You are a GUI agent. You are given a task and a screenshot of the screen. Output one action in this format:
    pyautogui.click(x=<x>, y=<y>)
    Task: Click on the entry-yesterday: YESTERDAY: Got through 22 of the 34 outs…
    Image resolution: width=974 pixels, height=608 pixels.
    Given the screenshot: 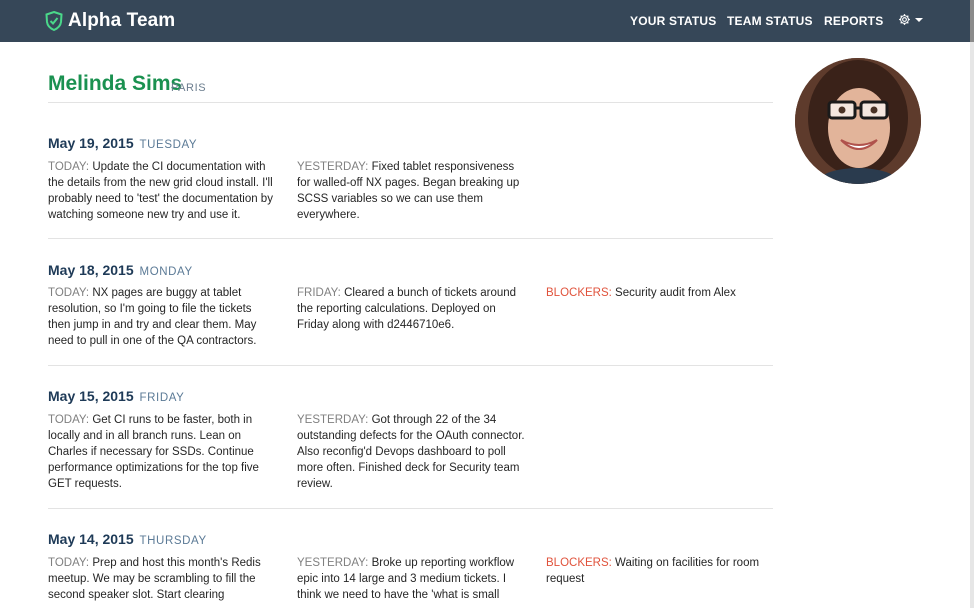 What is the action you would take?
    pyautogui.click(x=411, y=452)
    